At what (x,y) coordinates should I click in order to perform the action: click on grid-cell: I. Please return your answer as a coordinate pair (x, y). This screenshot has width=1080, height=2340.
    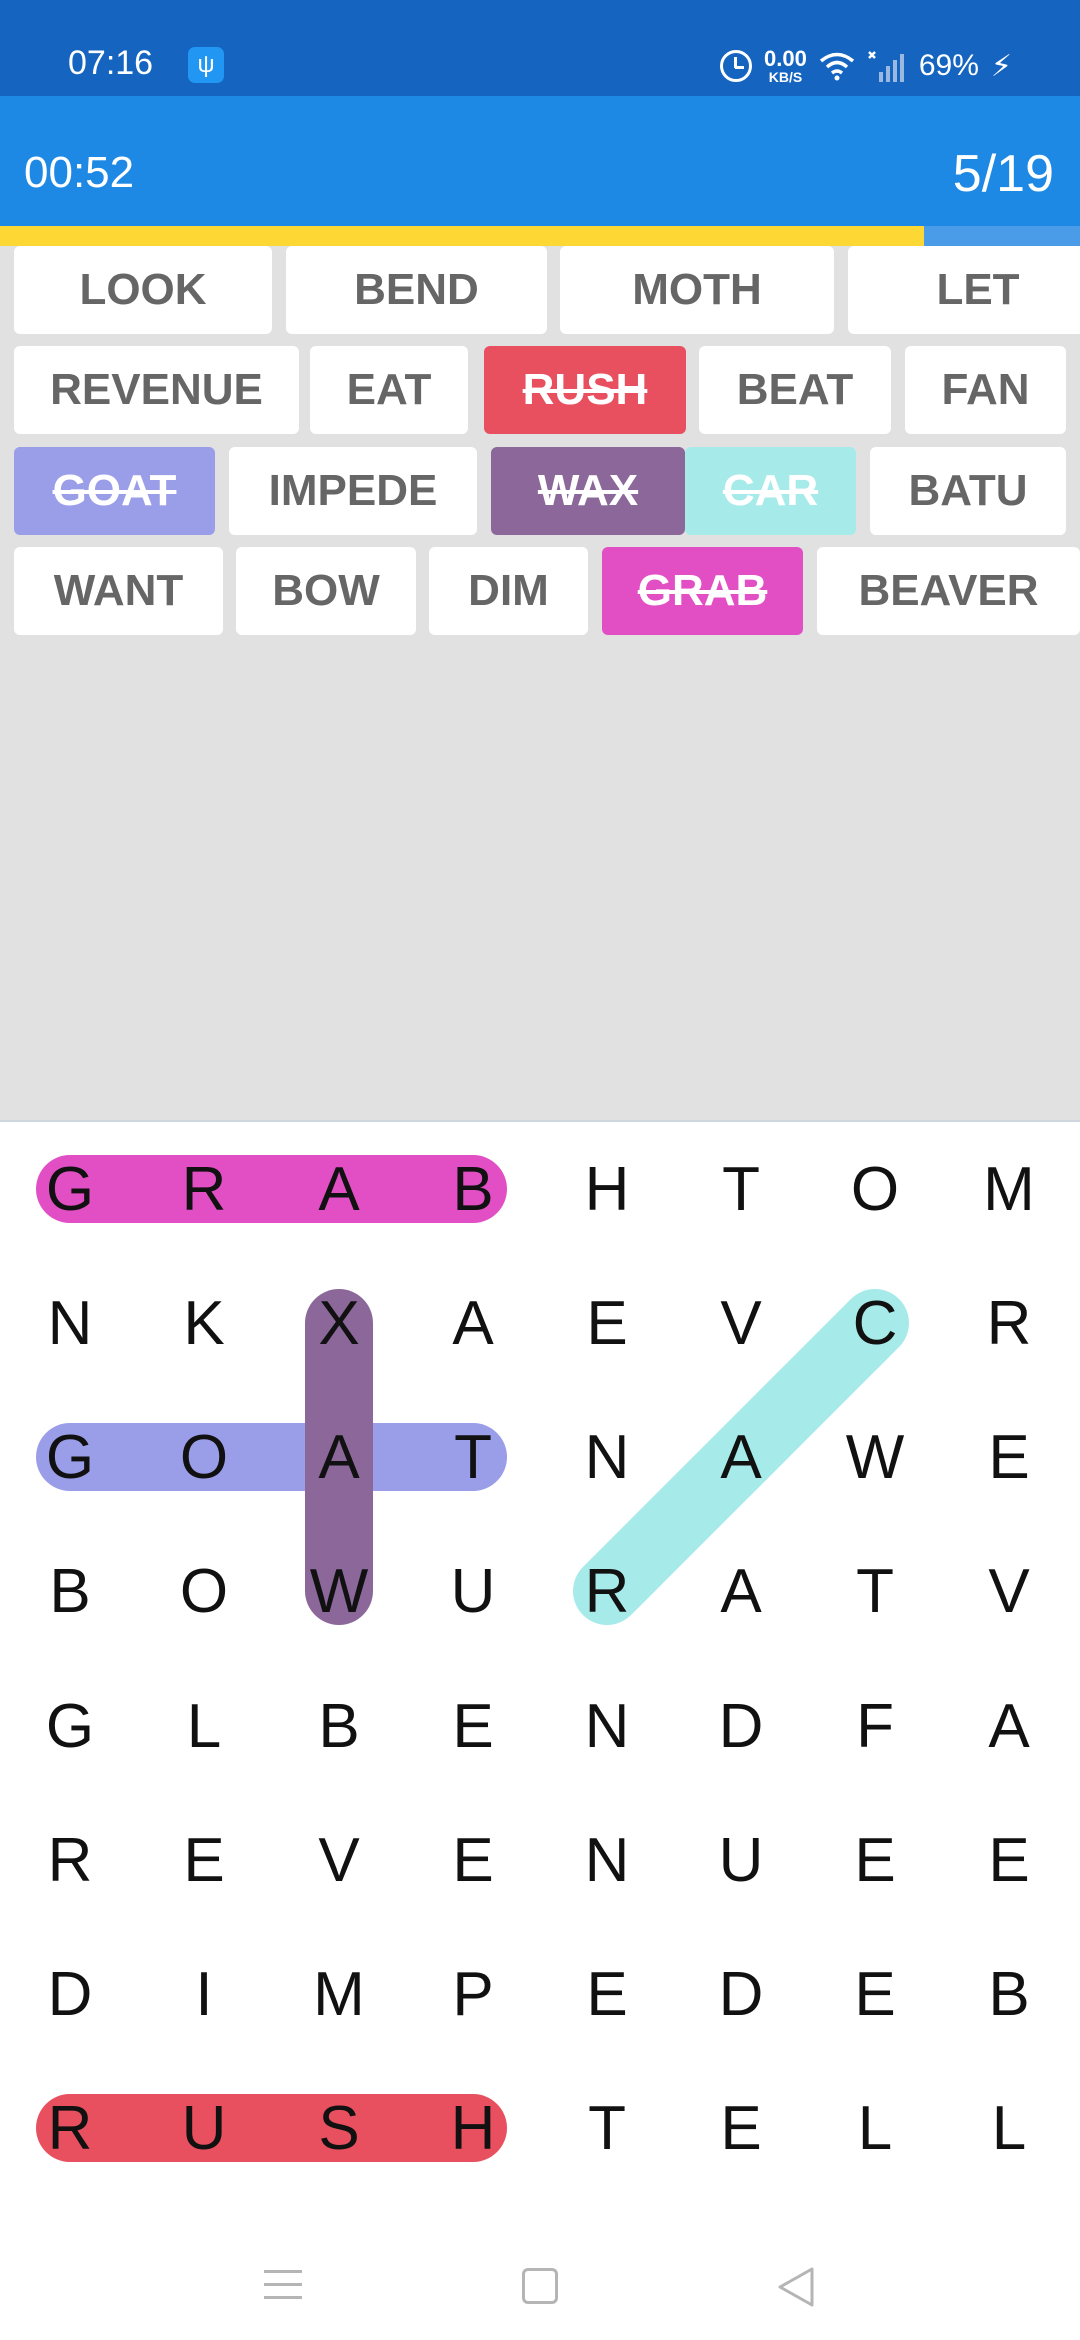
    Looking at the image, I should click on (204, 1994).